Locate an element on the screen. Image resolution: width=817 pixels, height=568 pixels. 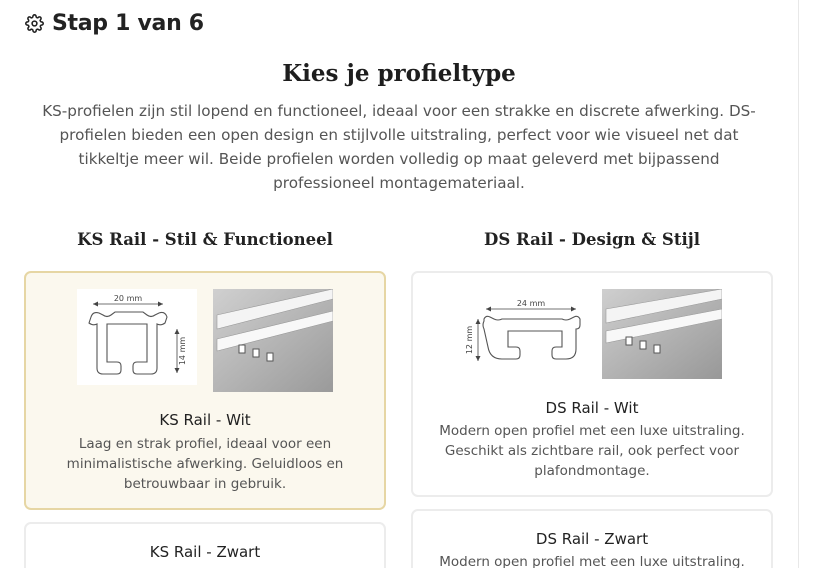
ds-profile-diagram: 24 mm 12 mm is located at coordinates (524, 334).